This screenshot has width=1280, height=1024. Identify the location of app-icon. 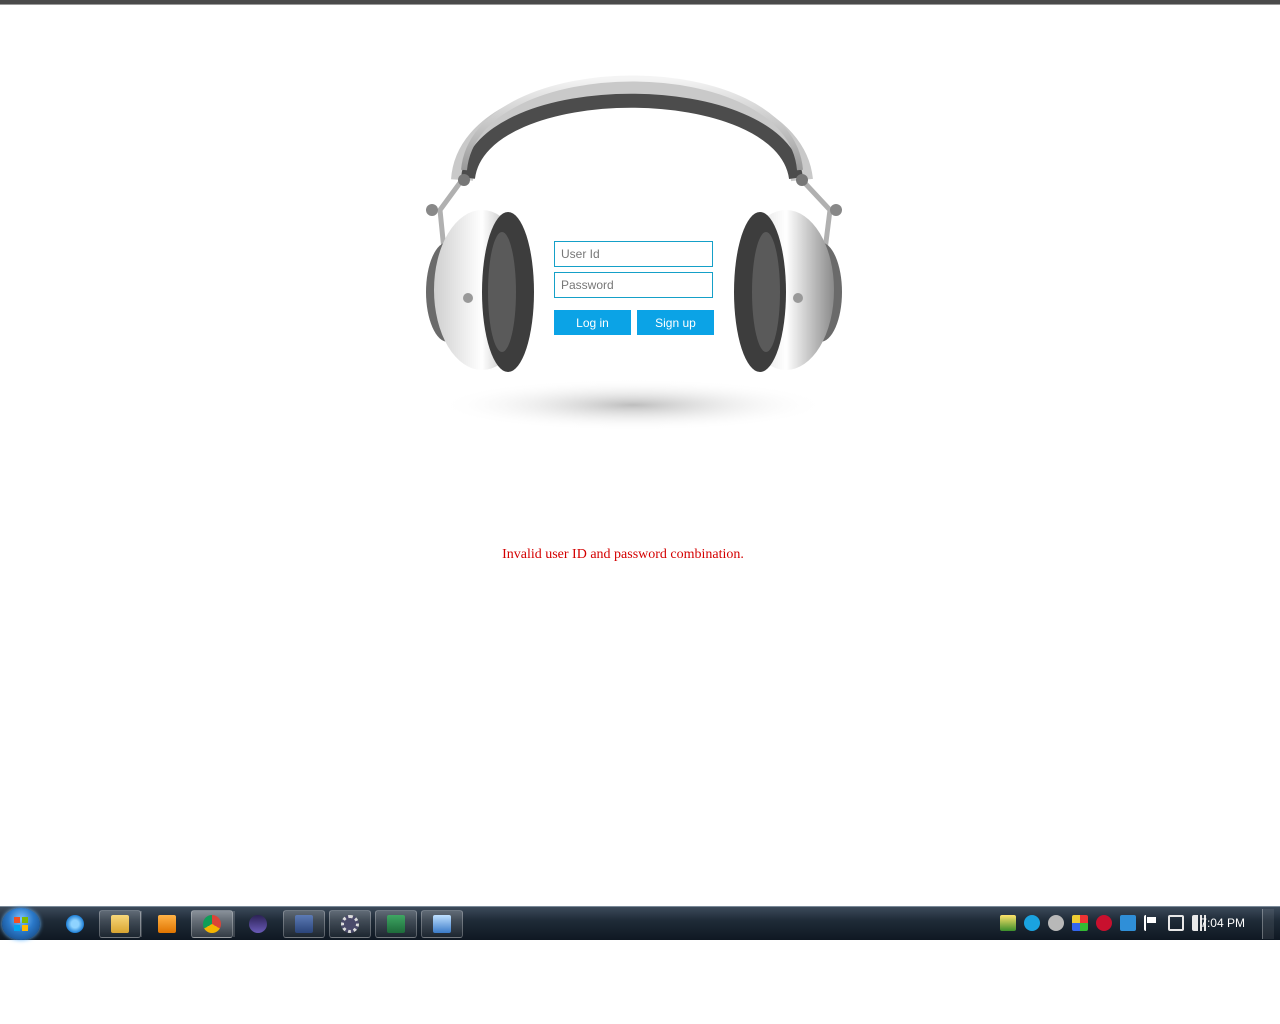
(304, 924).